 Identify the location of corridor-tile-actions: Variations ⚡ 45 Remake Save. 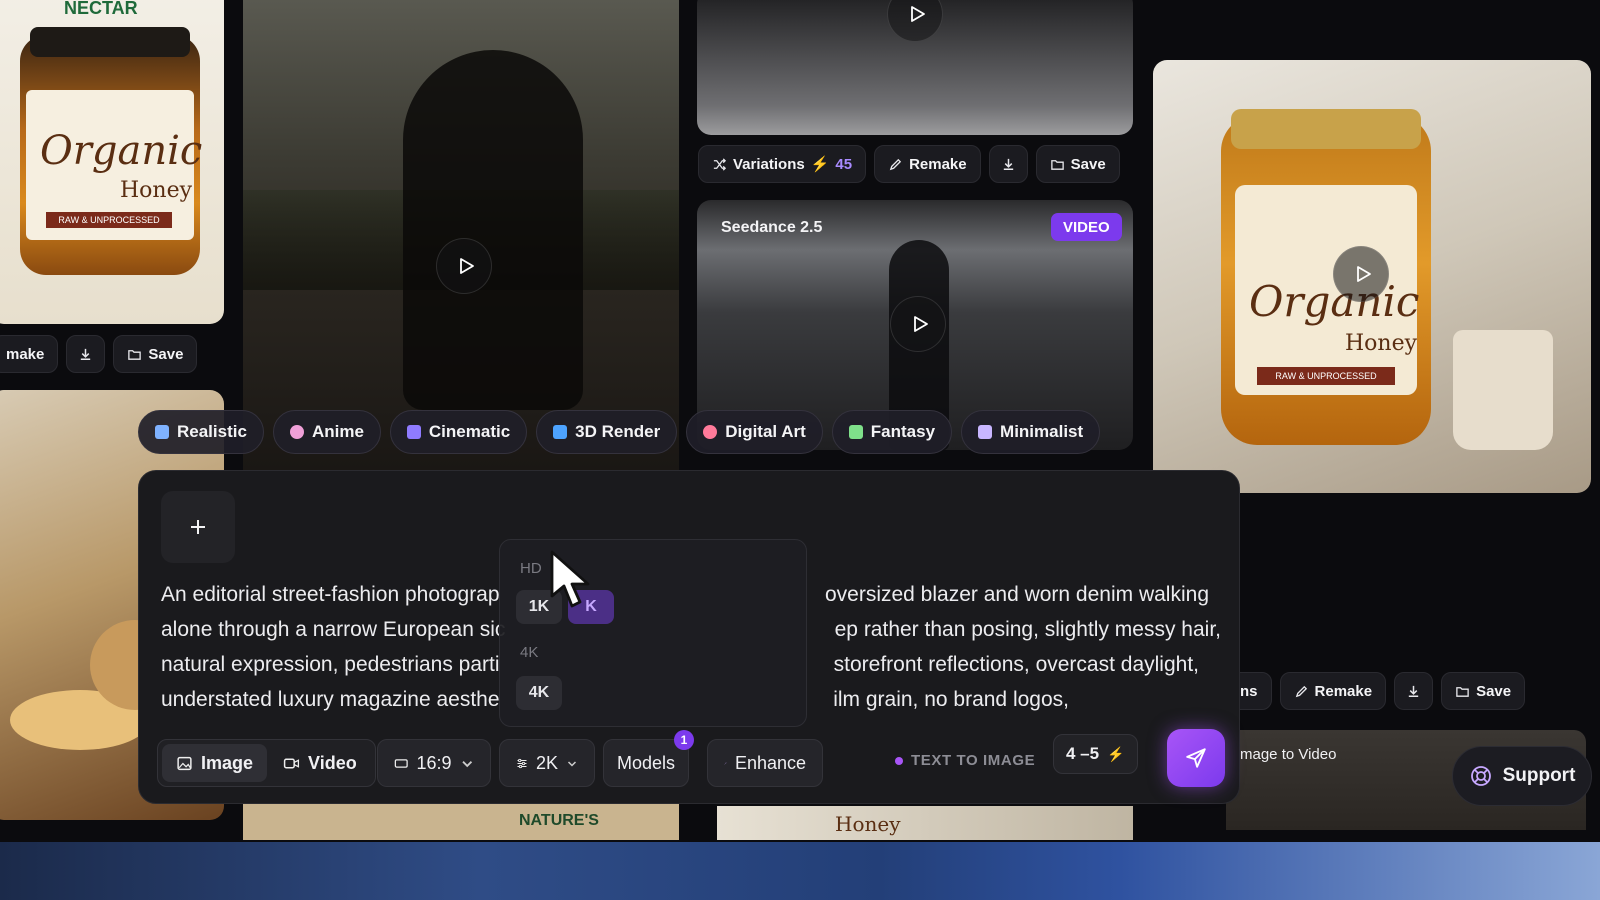
(909, 164).